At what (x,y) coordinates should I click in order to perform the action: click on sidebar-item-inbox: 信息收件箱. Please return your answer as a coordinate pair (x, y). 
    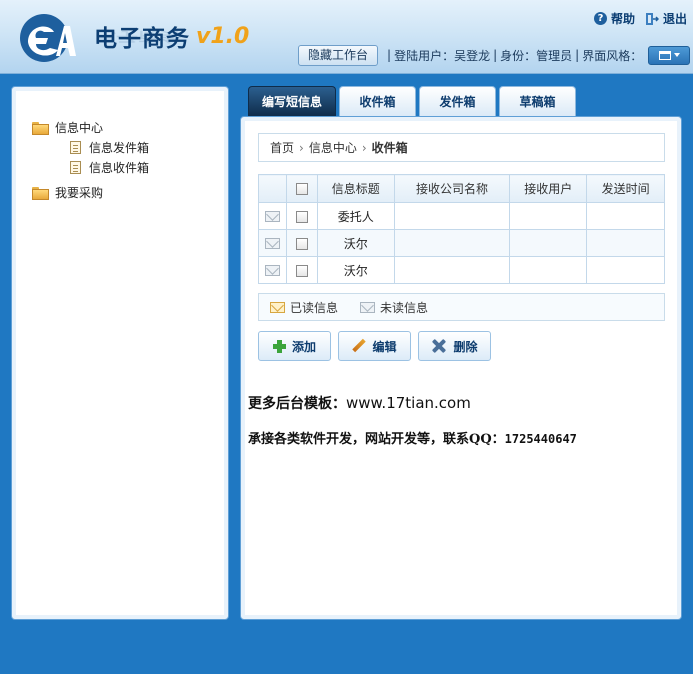
    Looking at the image, I should click on (90, 167).